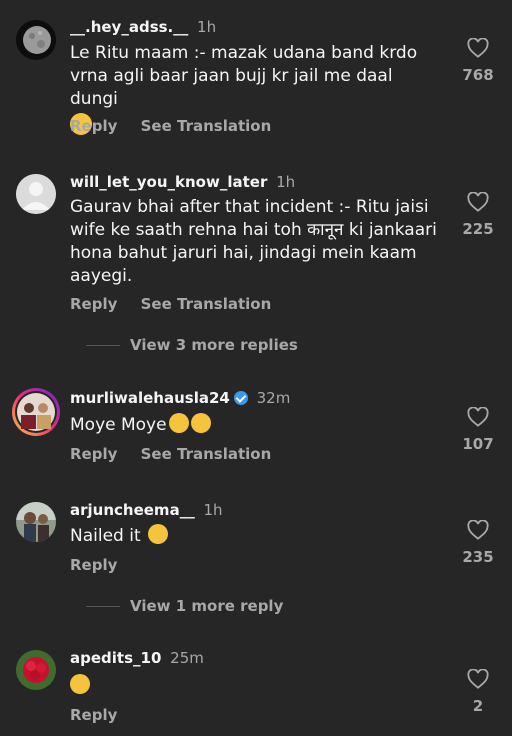  I want to click on like-control: 768, so click(478, 61).